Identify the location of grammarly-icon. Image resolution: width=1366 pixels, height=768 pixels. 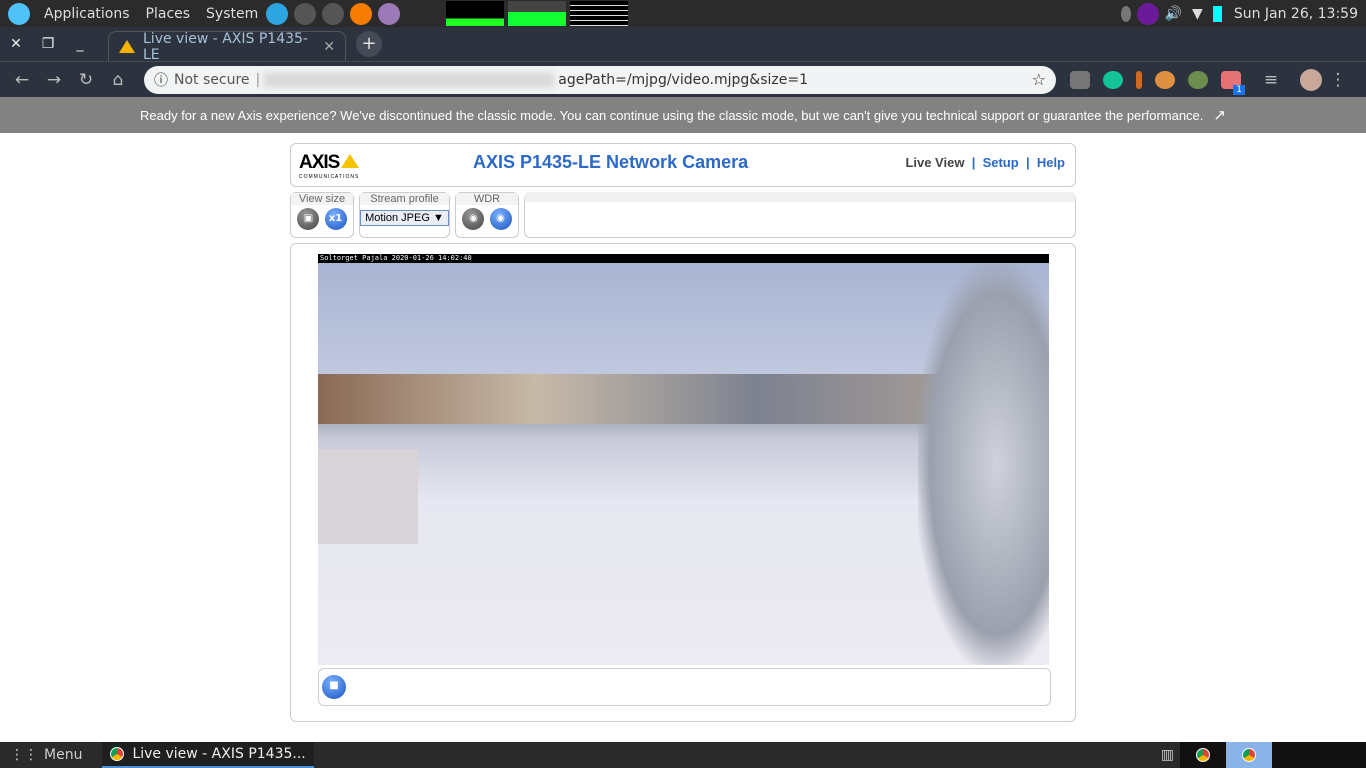
(1113, 79).